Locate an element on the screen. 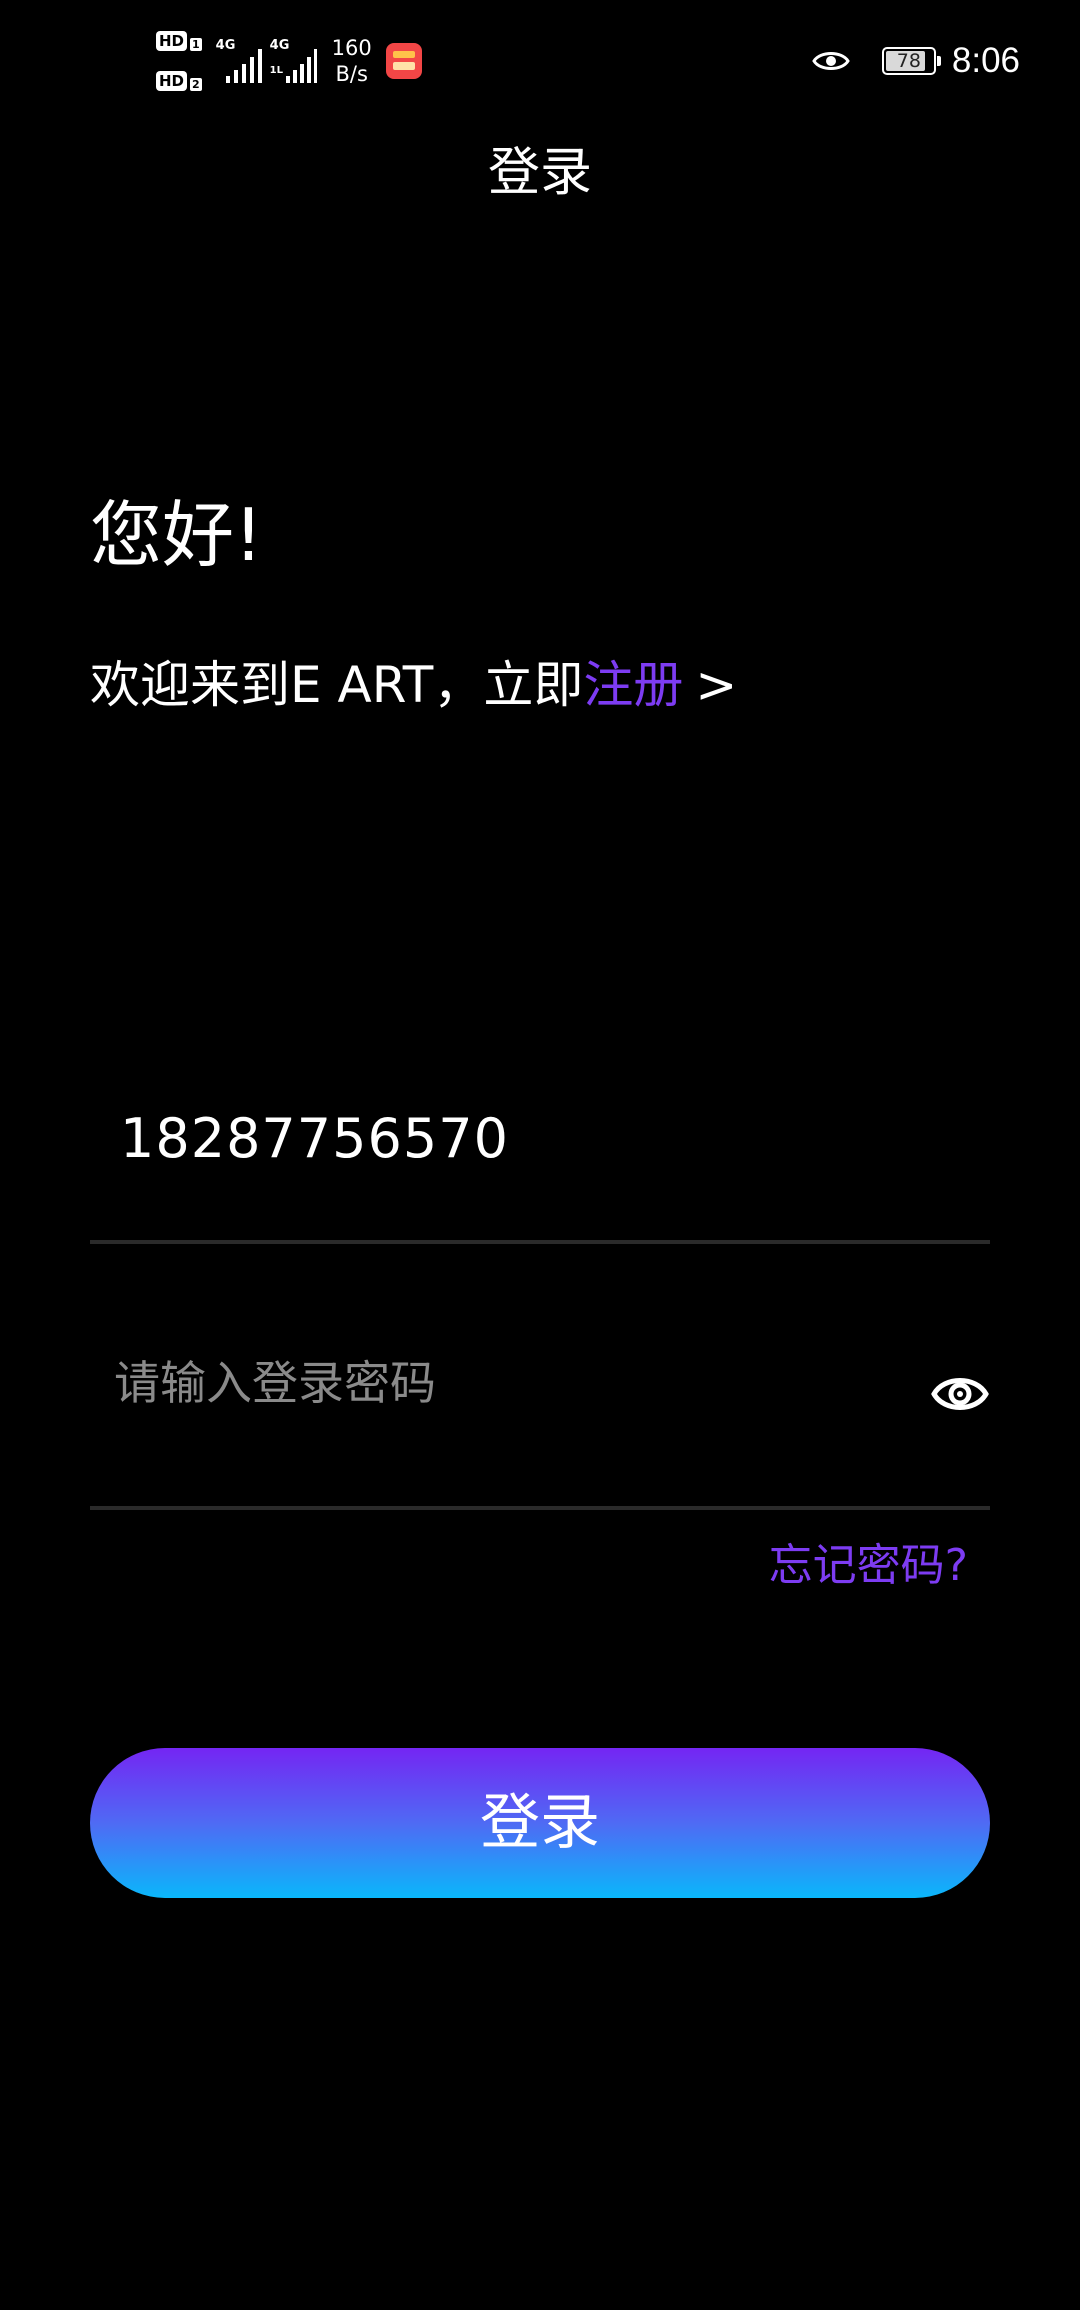  password-field is located at coordinates (540, 1405).